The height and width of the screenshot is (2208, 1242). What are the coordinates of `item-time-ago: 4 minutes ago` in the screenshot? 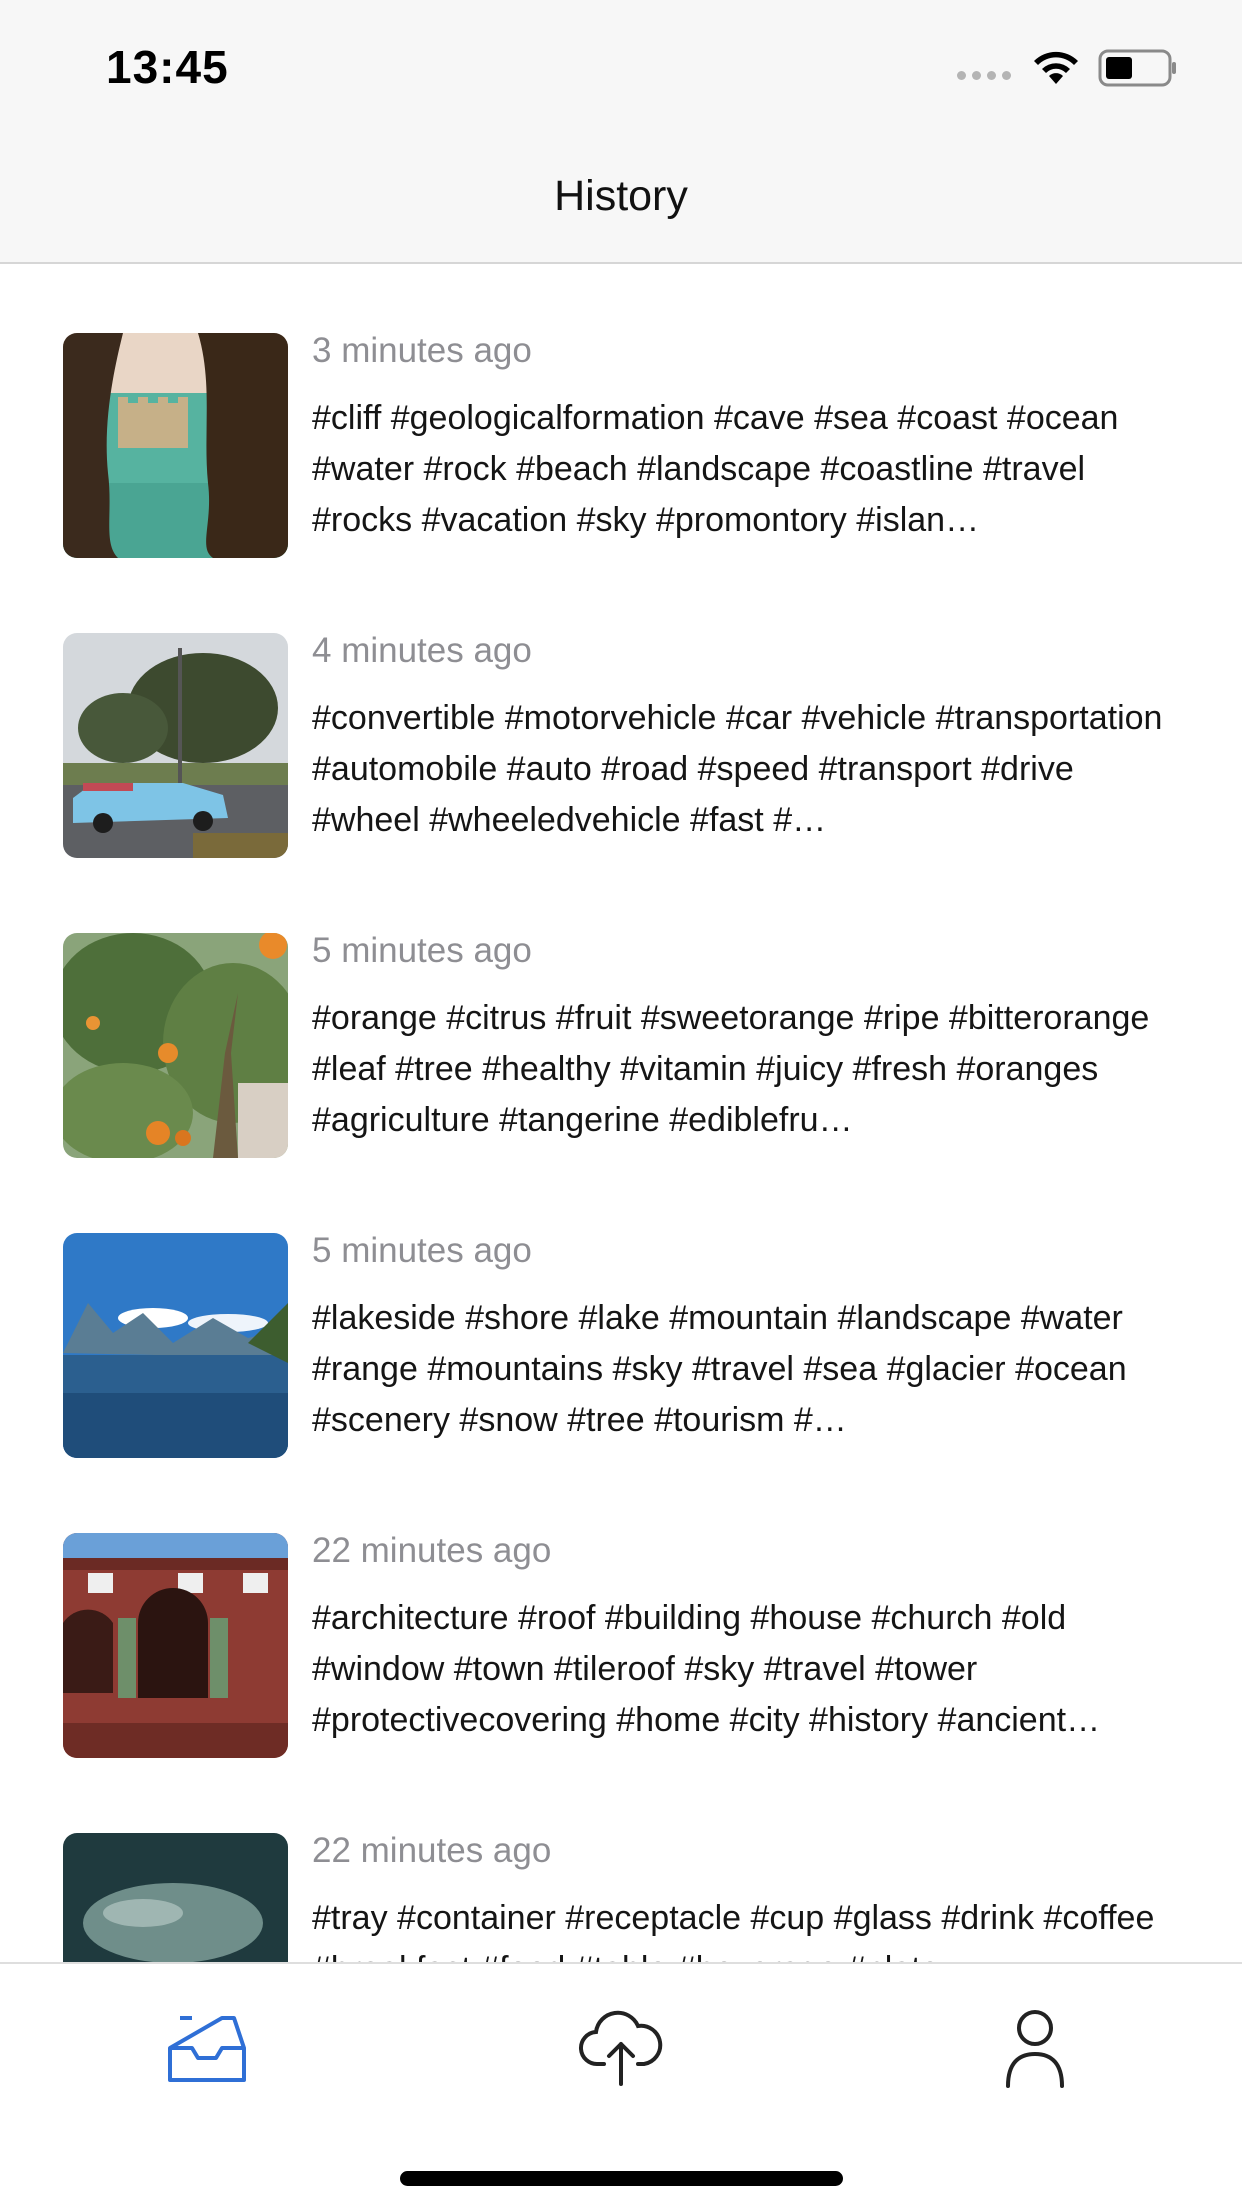 It's located at (422, 650).